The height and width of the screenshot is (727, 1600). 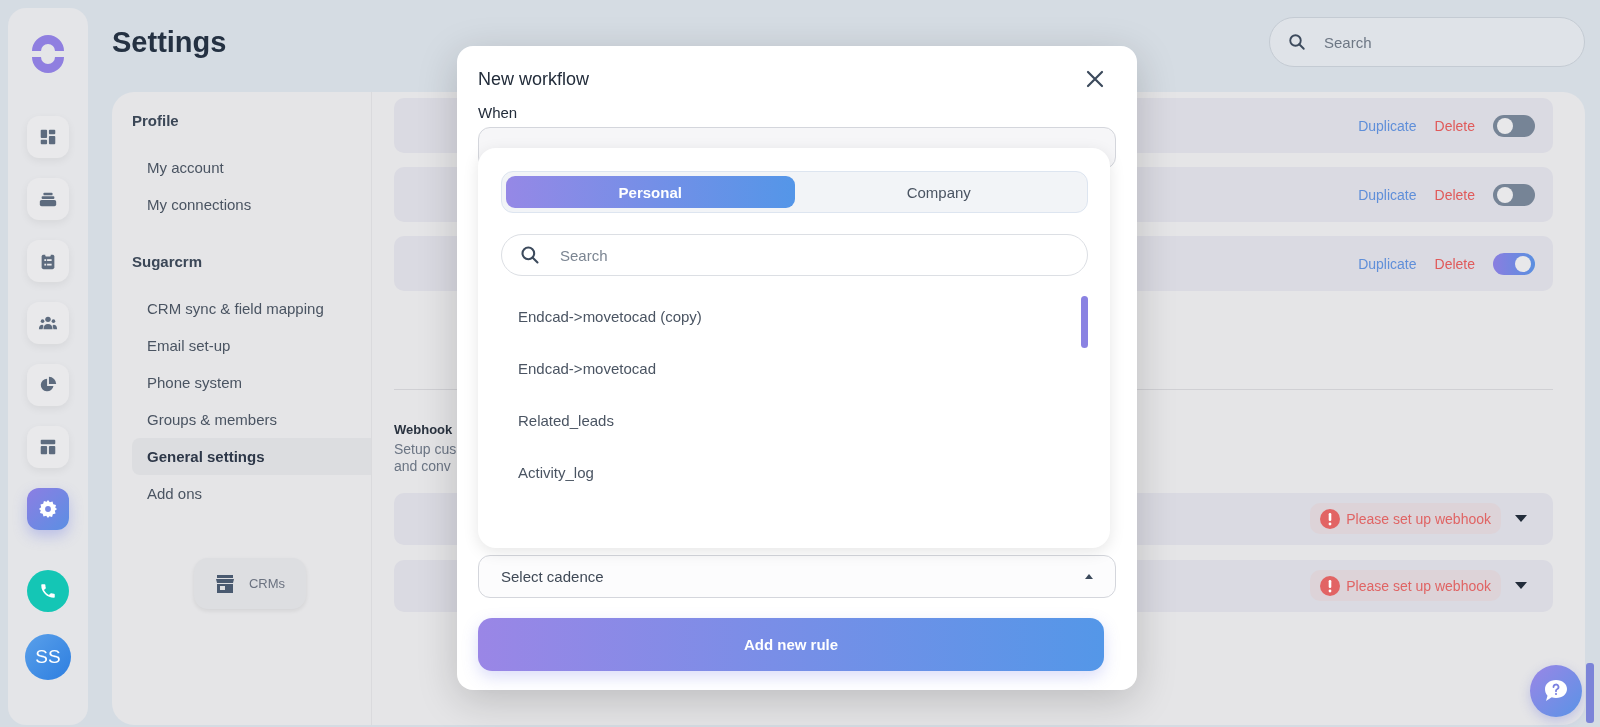 What do you see at coordinates (938, 192) in the screenshot?
I see `tab: Company` at bounding box center [938, 192].